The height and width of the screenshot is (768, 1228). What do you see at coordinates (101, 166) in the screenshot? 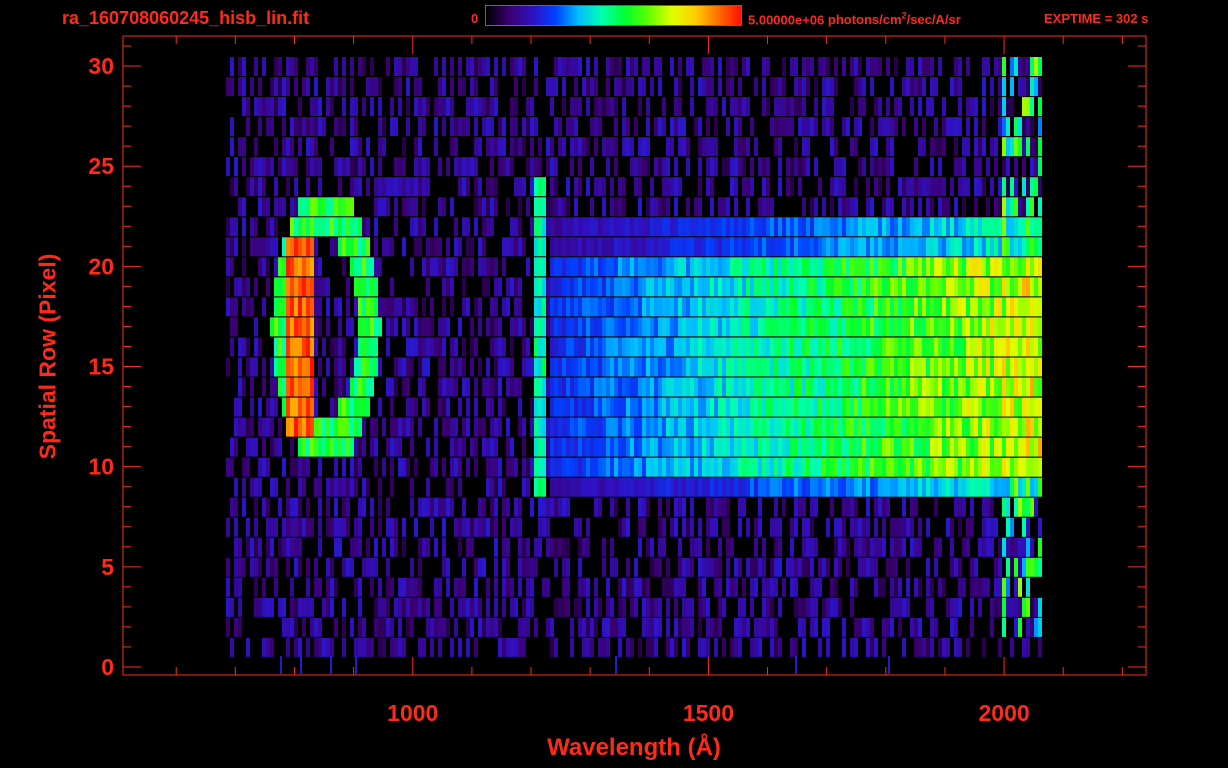
I see `y-tick-label: 25` at bounding box center [101, 166].